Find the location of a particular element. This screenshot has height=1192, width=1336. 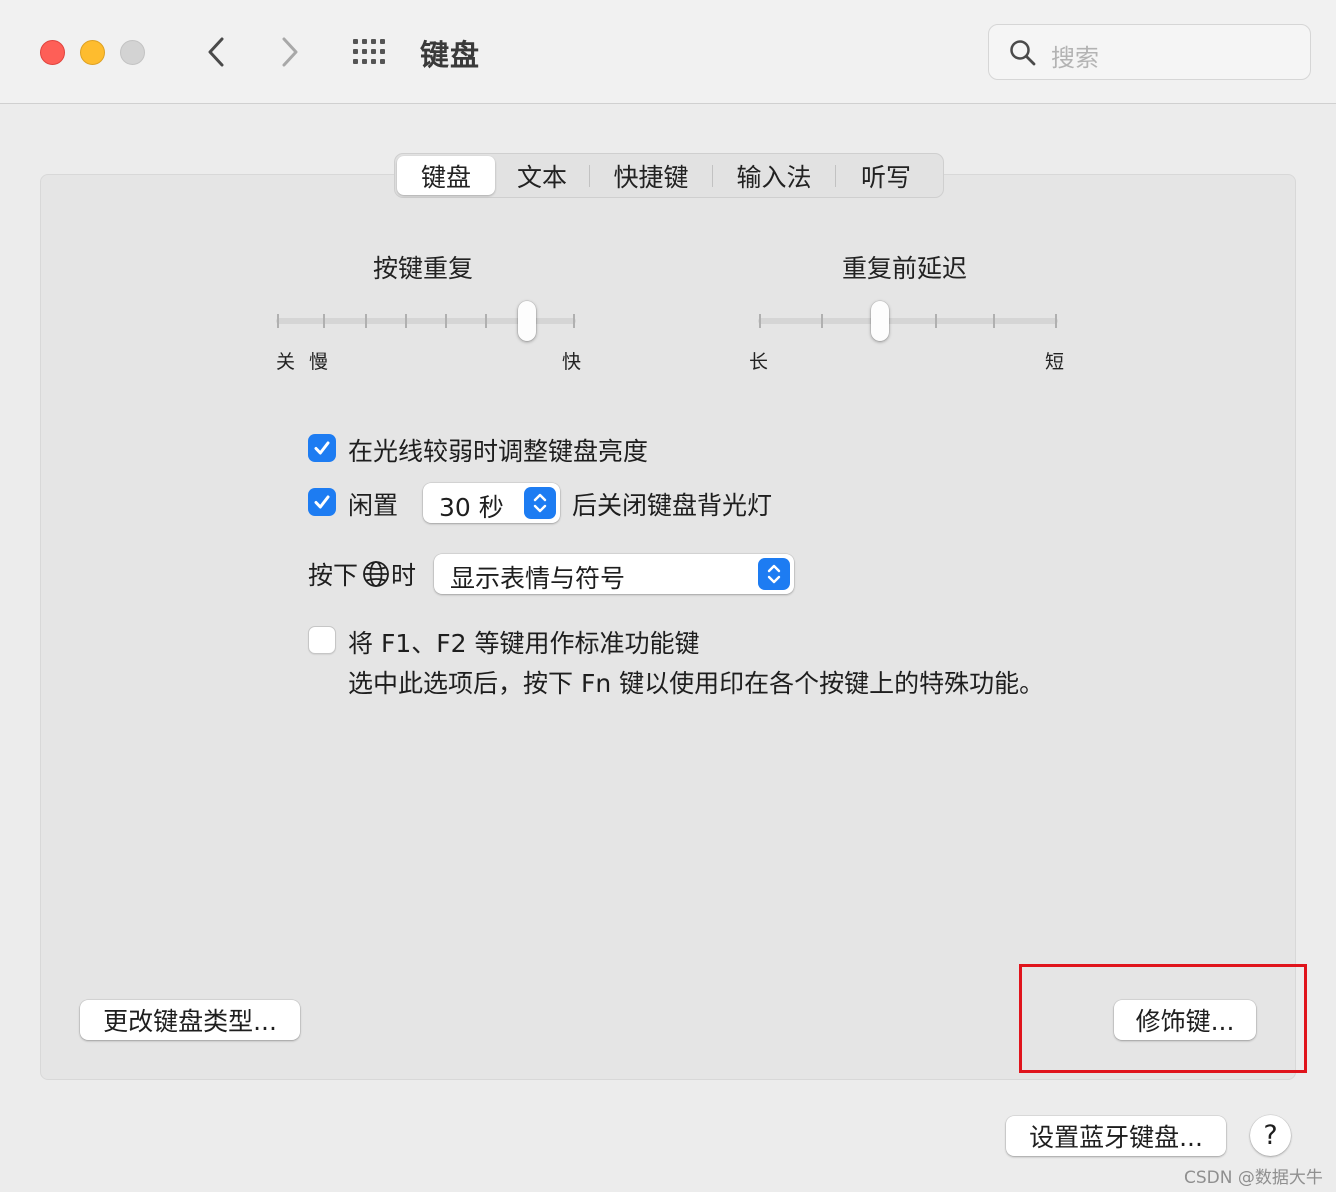

globe-key-action-value: 显示表情与符号 is located at coordinates (538, 578).